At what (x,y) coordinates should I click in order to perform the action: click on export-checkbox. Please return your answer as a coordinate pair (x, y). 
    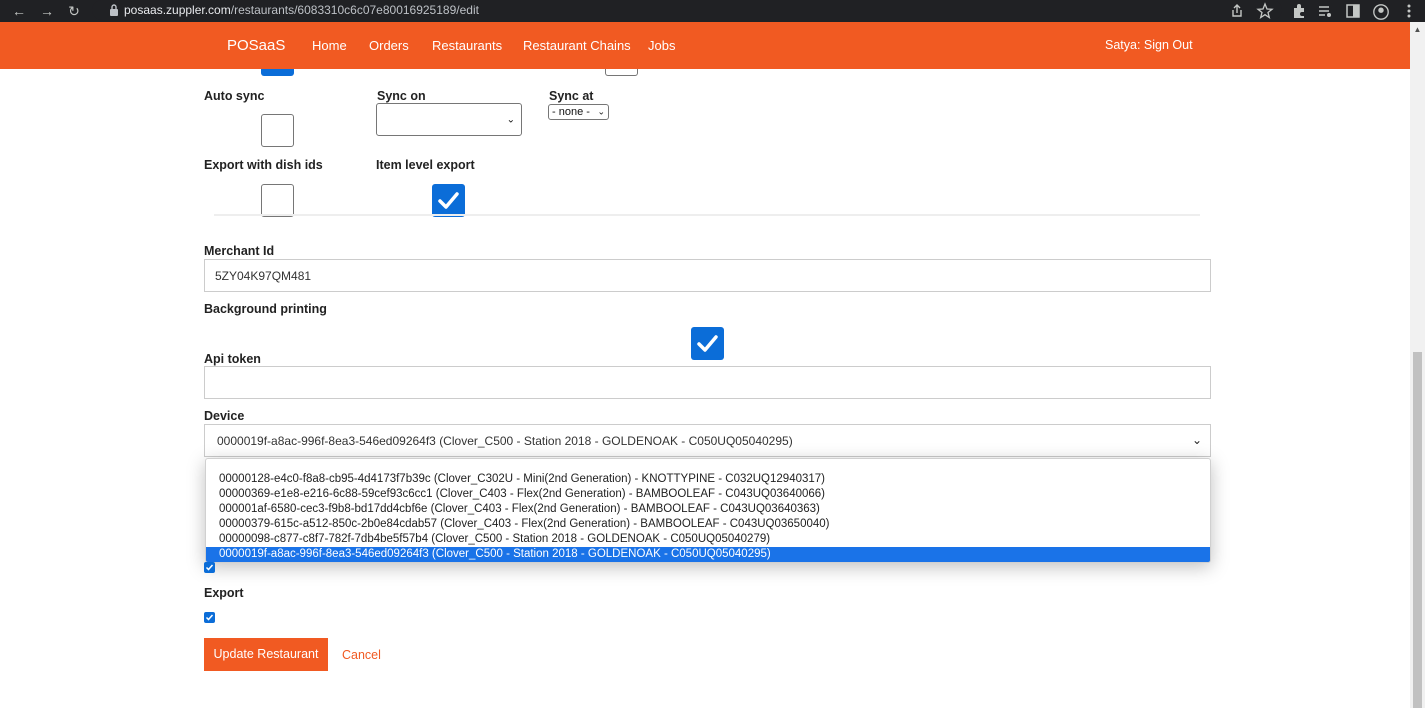
    Looking at the image, I should click on (209, 617).